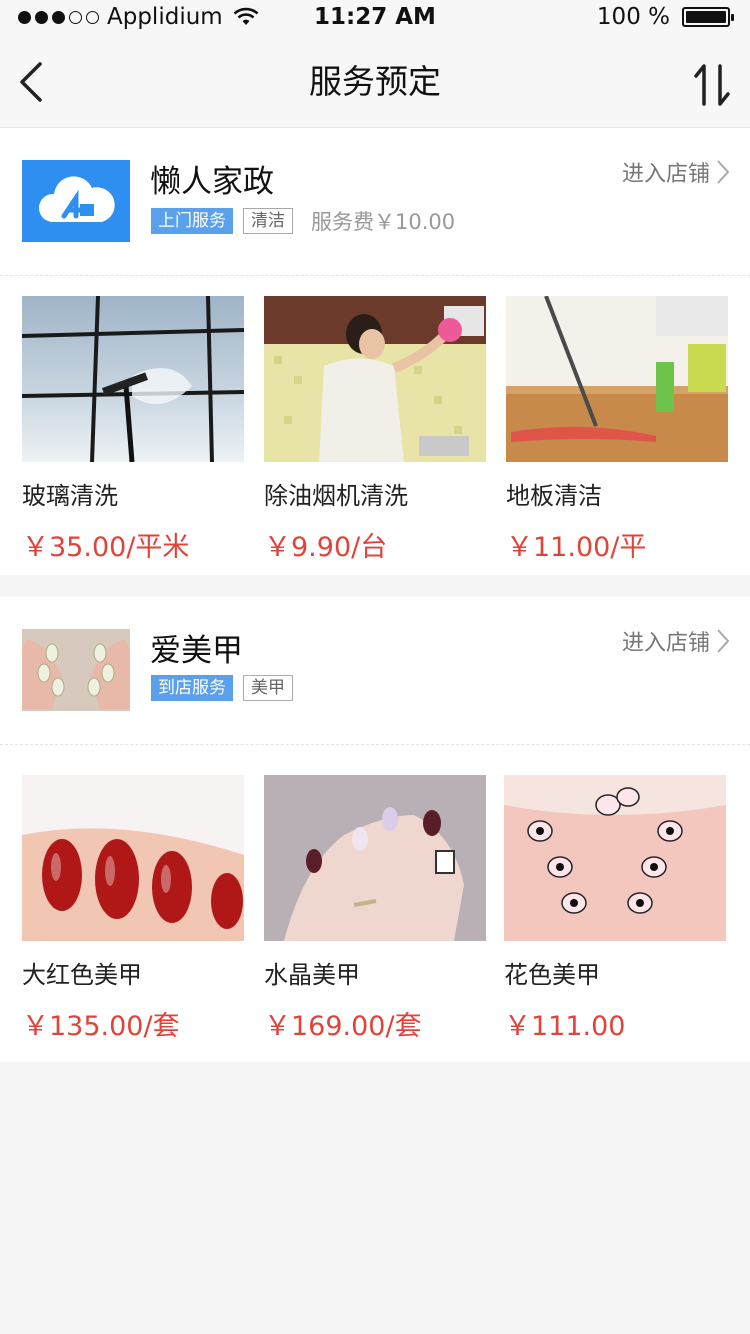 Image resolution: width=750 pixels, height=1334 pixels. Describe the element at coordinates (375, 858) in the screenshot. I see `product-image-crystal-nails` at that location.